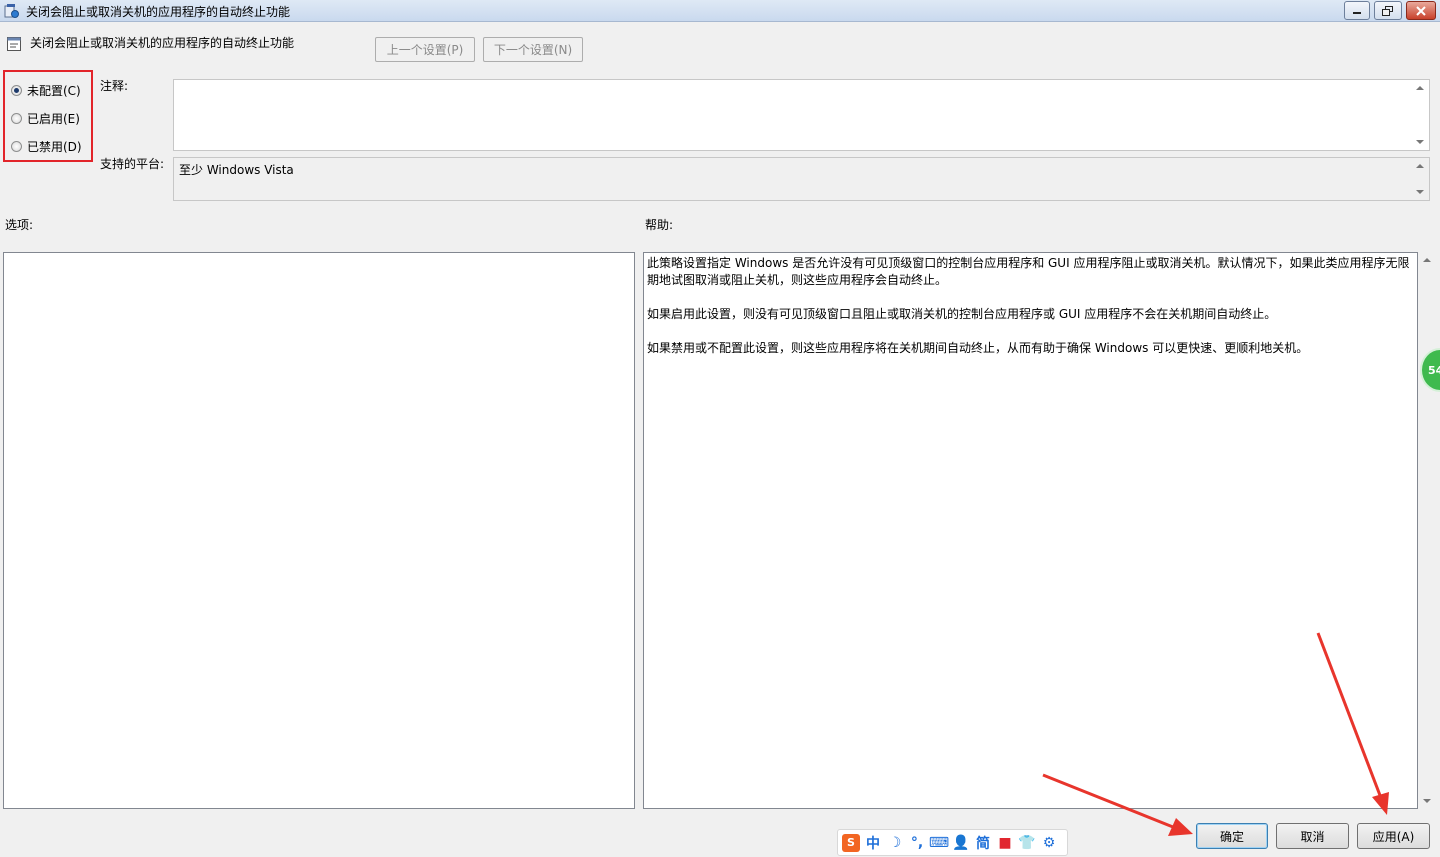 Image resolution: width=1440 pixels, height=857 pixels. What do you see at coordinates (425, 49) in the screenshot?
I see `previous-setting-button: 上一个设置(P)` at bounding box center [425, 49].